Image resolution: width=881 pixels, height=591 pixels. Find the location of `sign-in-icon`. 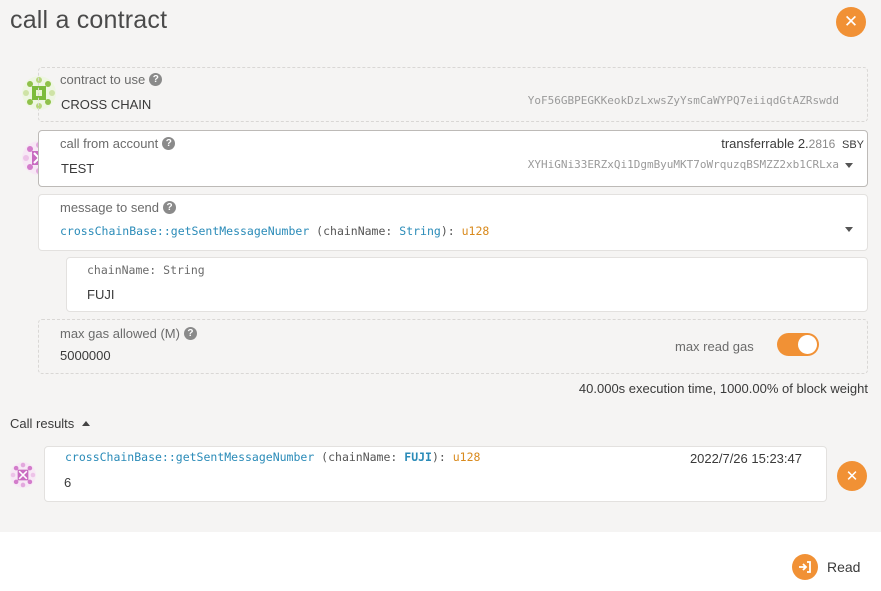

sign-in-icon is located at coordinates (805, 567).